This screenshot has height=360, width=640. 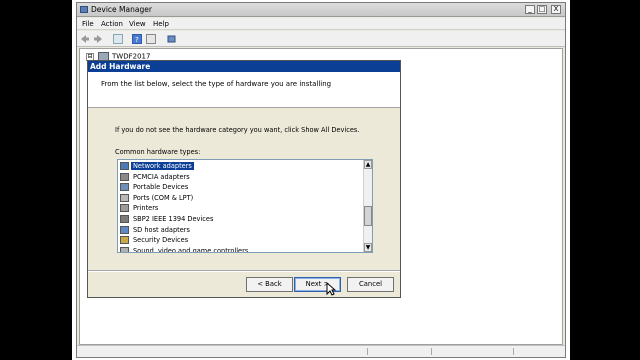 What do you see at coordinates (124, 219) in the screenshot?
I see `ieee1394-icon` at bounding box center [124, 219].